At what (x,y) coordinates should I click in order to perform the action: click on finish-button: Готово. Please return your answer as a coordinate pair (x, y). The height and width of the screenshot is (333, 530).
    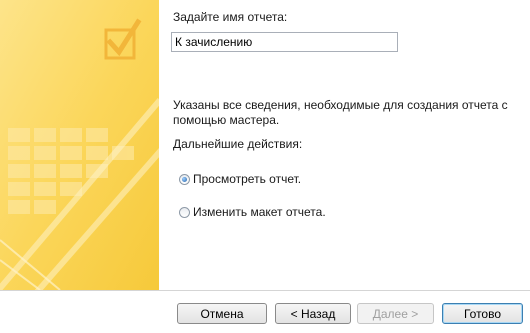
    Looking at the image, I should click on (482, 313).